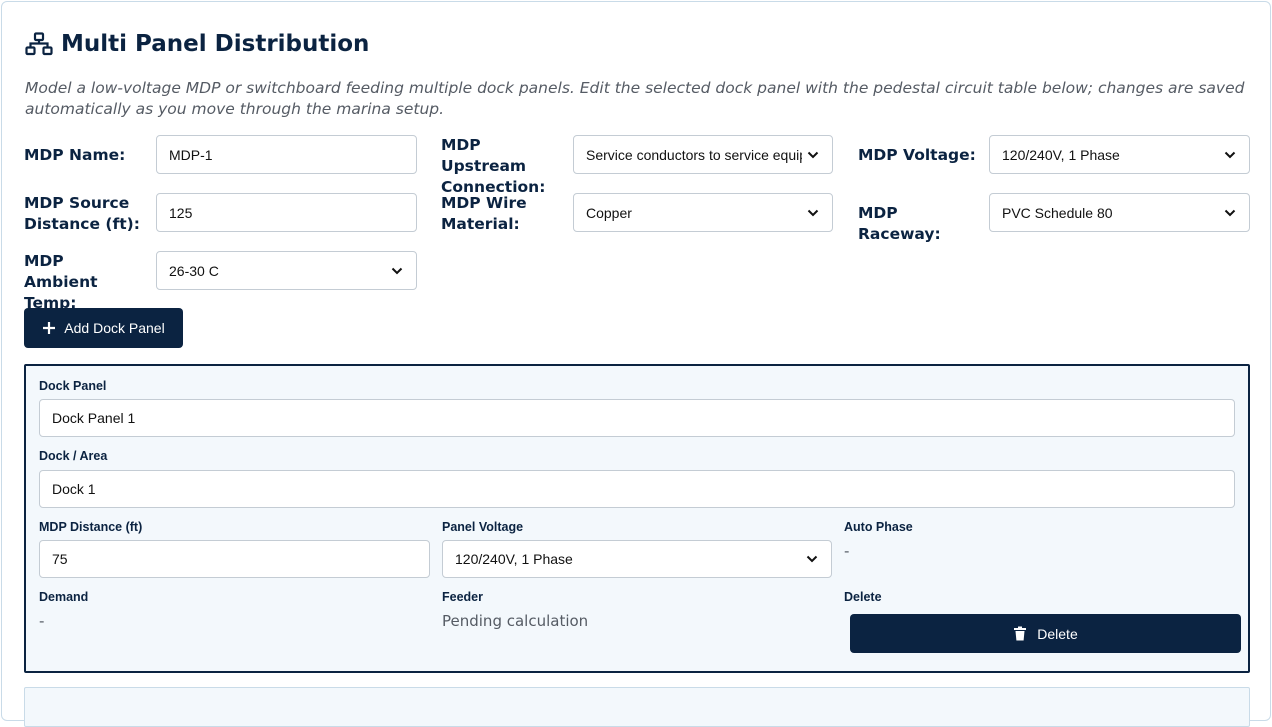 The width and height of the screenshot is (1272, 727). What do you see at coordinates (234, 559) in the screenshot?
I see `mdp-distance-input: 75` at bounding box center [234, 559].